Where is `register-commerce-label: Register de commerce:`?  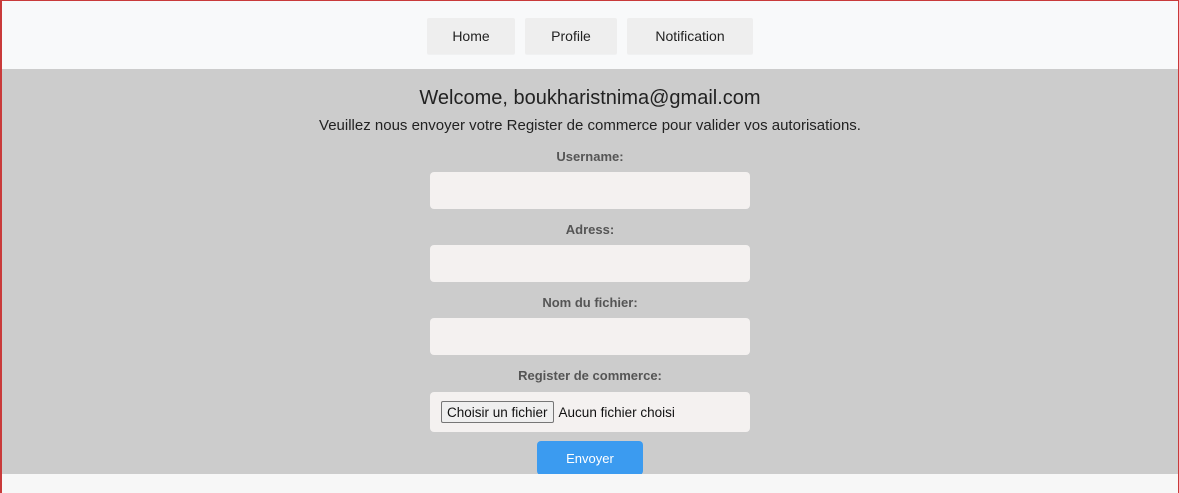 register-commerce-label: Register de commerce: is located at coordinates (590, 375).